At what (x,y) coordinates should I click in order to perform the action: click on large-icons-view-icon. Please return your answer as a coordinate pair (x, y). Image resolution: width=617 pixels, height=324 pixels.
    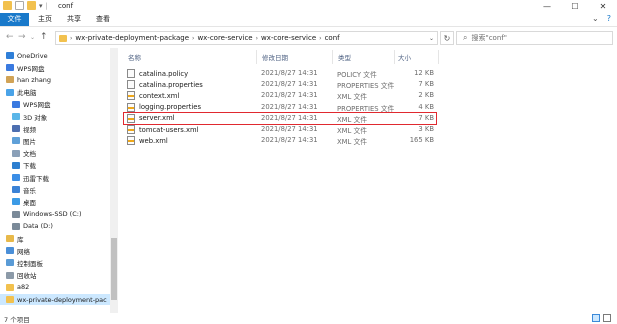
    Looking at the image, I should click on (607, 318).